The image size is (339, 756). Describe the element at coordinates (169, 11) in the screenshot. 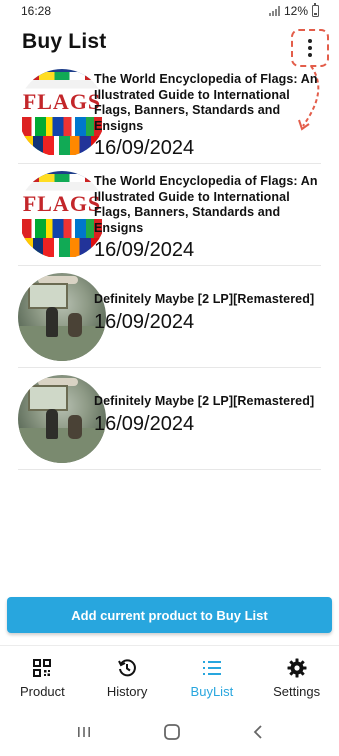

I see `status-bar: 16:28 12%` at that location.